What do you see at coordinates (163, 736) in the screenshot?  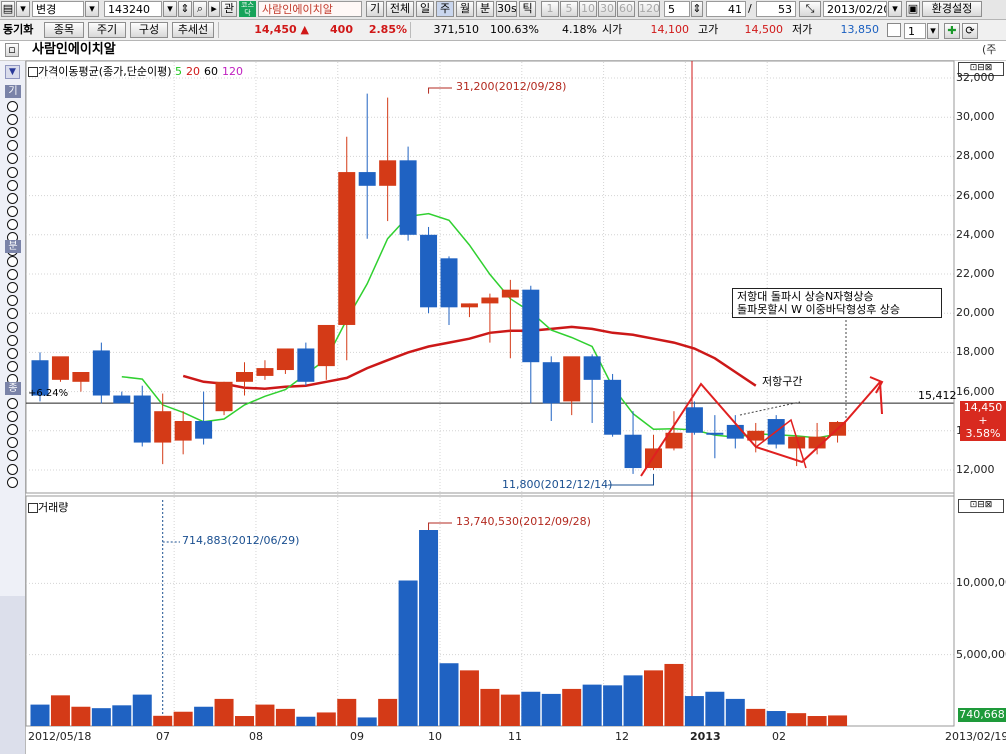 I see `x-tick-label: 07` at bounding box center [163, 736].